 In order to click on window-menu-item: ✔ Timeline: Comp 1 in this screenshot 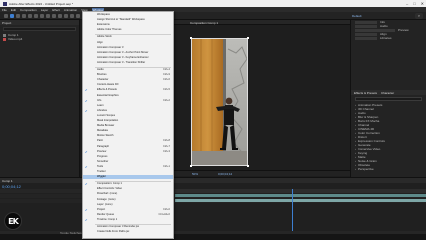, I will do `click(128, 220)`.